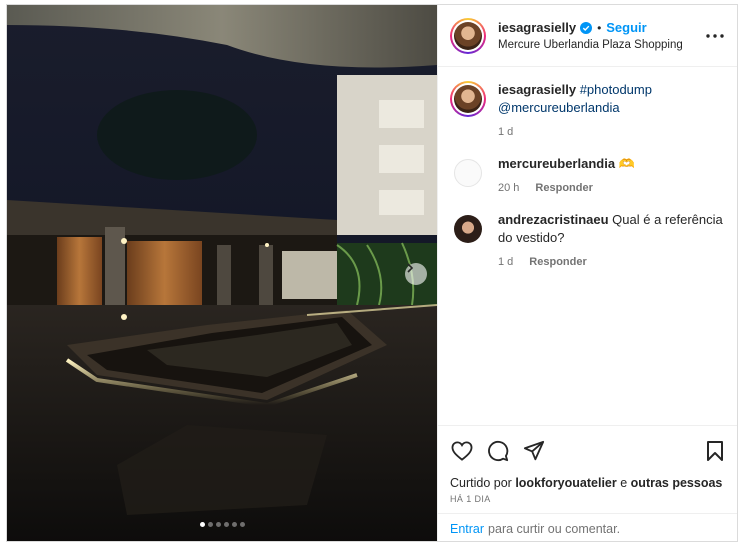 This screenshot has width=750, height=554. Describe the element at coordinates (222, 524) in the screenshot. I see `carousel-indicator` at that location.